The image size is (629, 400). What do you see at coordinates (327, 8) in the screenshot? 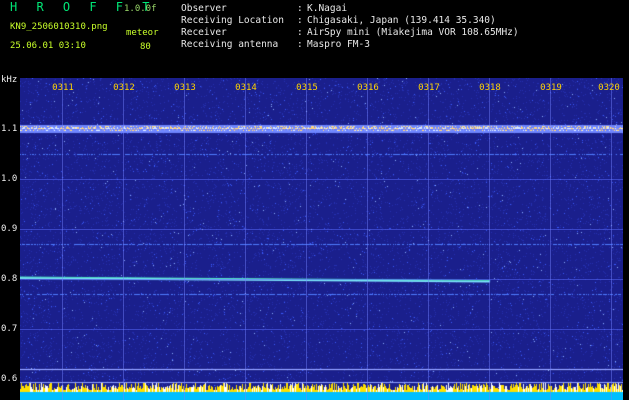
I see `observer-value: K.Nagai` at bounding box center [327, 8].